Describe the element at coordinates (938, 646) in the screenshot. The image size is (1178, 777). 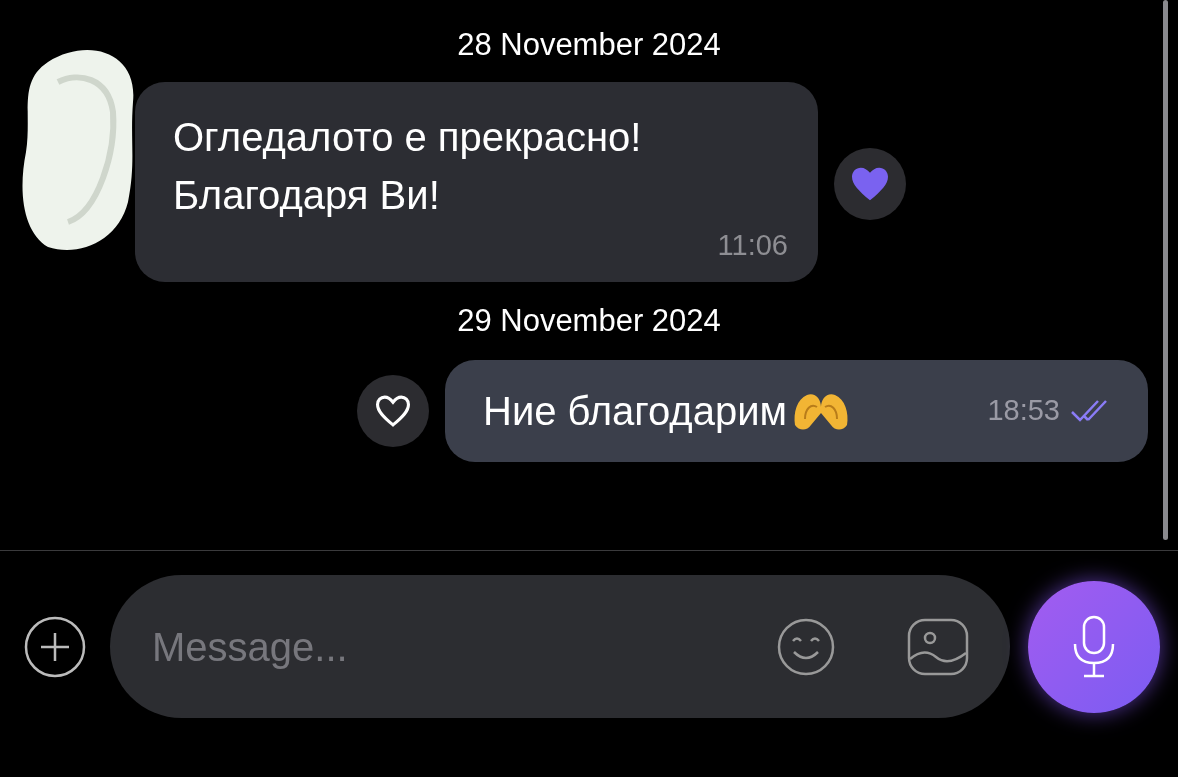
I see `image-icon` at that location.